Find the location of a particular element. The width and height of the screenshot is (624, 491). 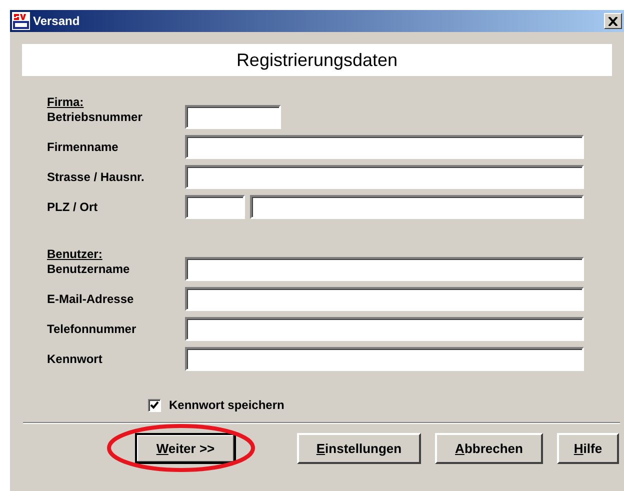

section-heading: Benutzer: is located at coordinates (74, 254).